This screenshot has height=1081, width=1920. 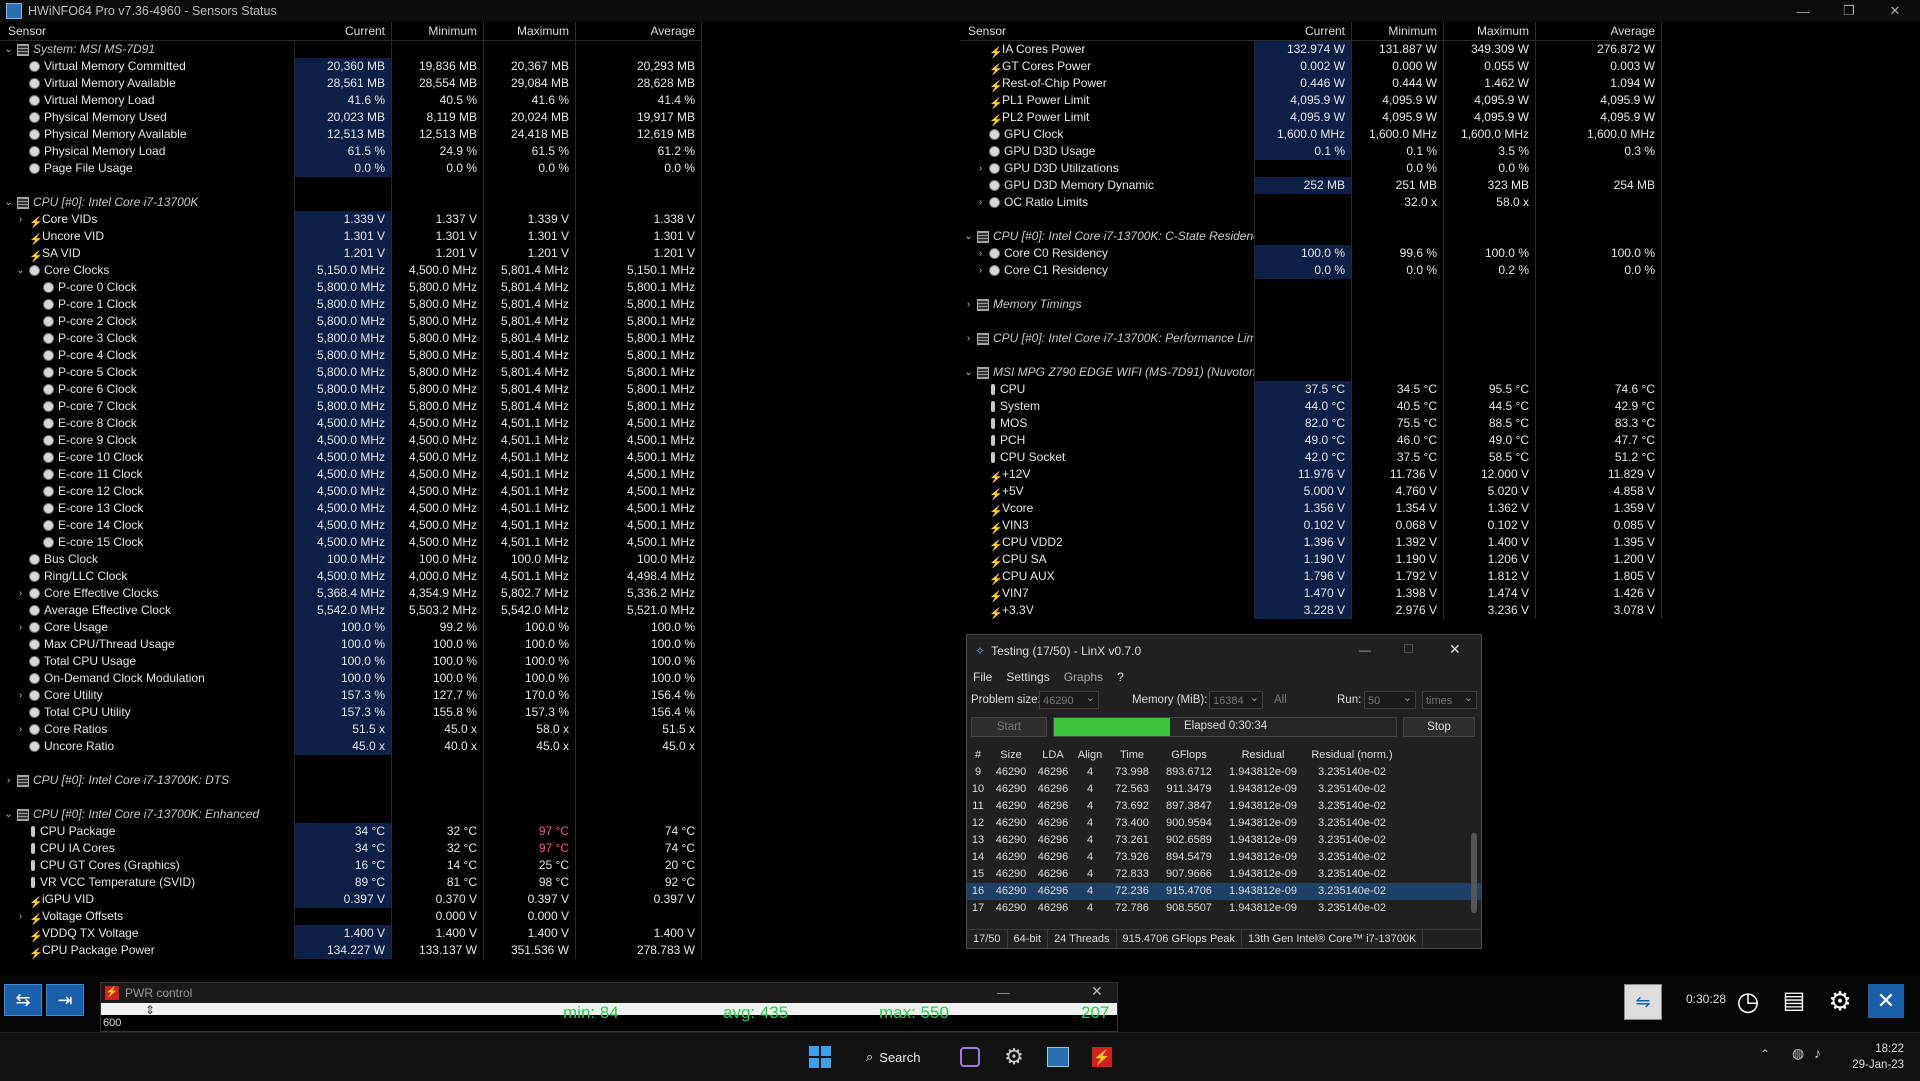 What do you see at coordinates (438, 31) in the screenshot?
I see `header-minimum: Minimum` at bounding box center [438, 31].